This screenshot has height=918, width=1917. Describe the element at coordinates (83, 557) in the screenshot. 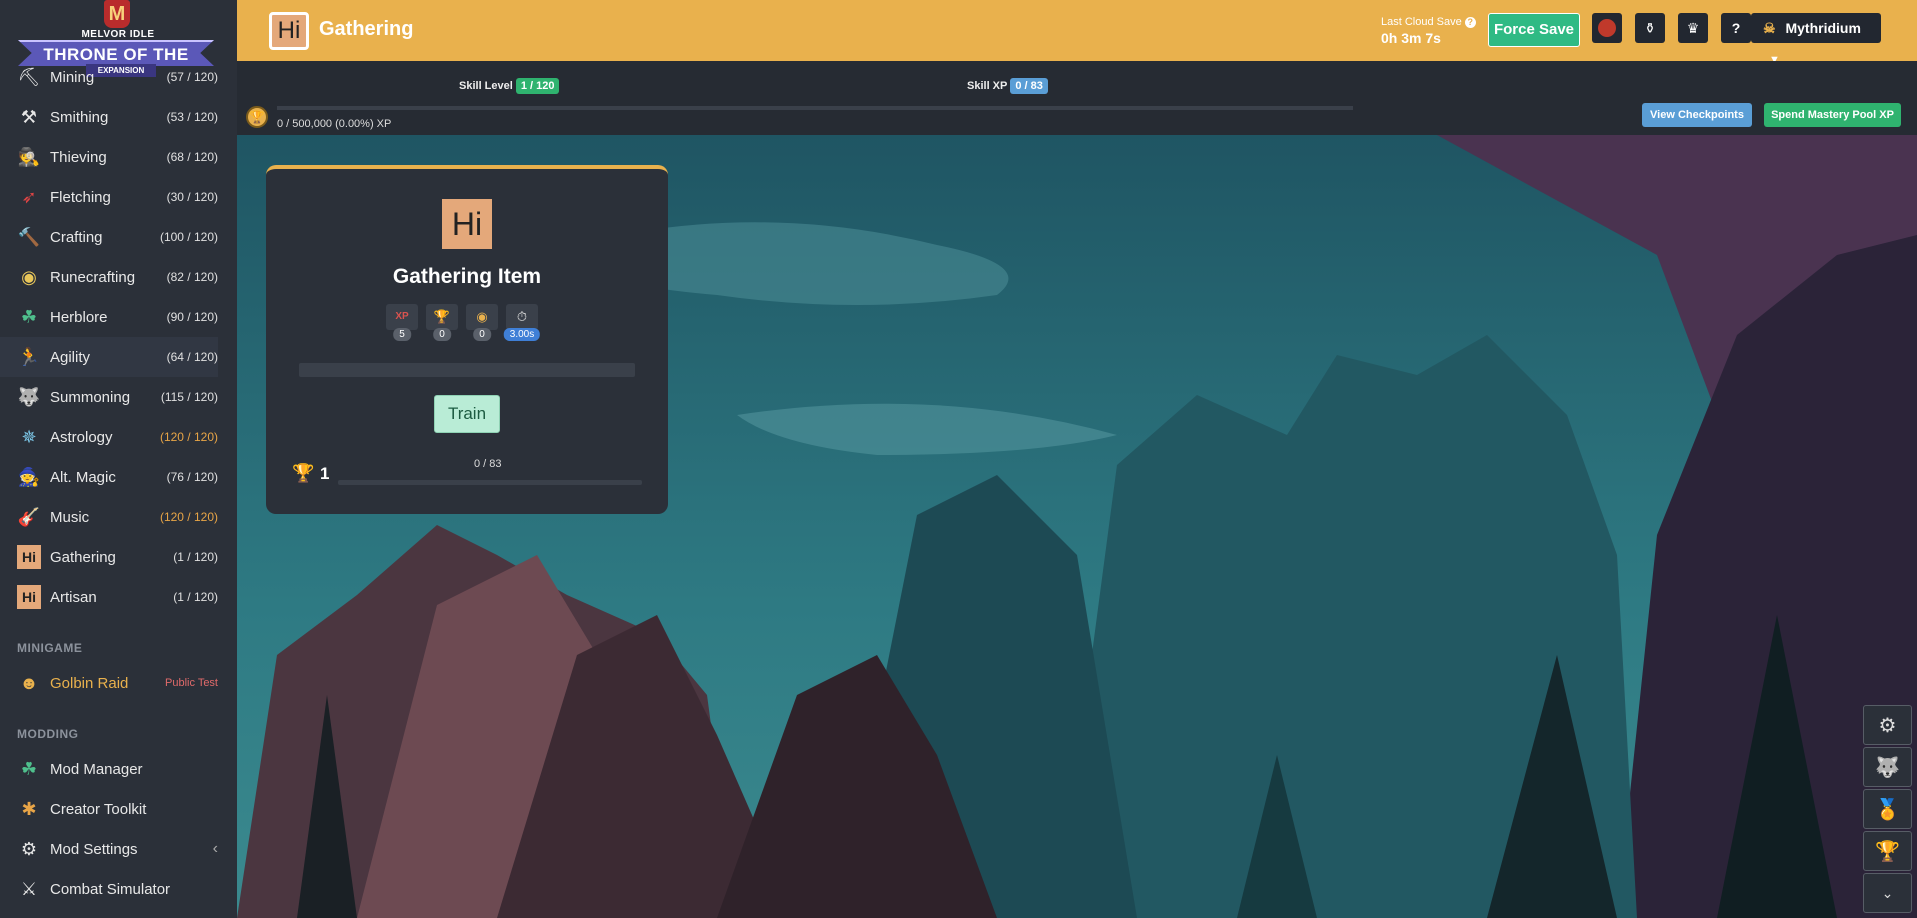

I see `sidebar-item-label: Gathering` at that location.